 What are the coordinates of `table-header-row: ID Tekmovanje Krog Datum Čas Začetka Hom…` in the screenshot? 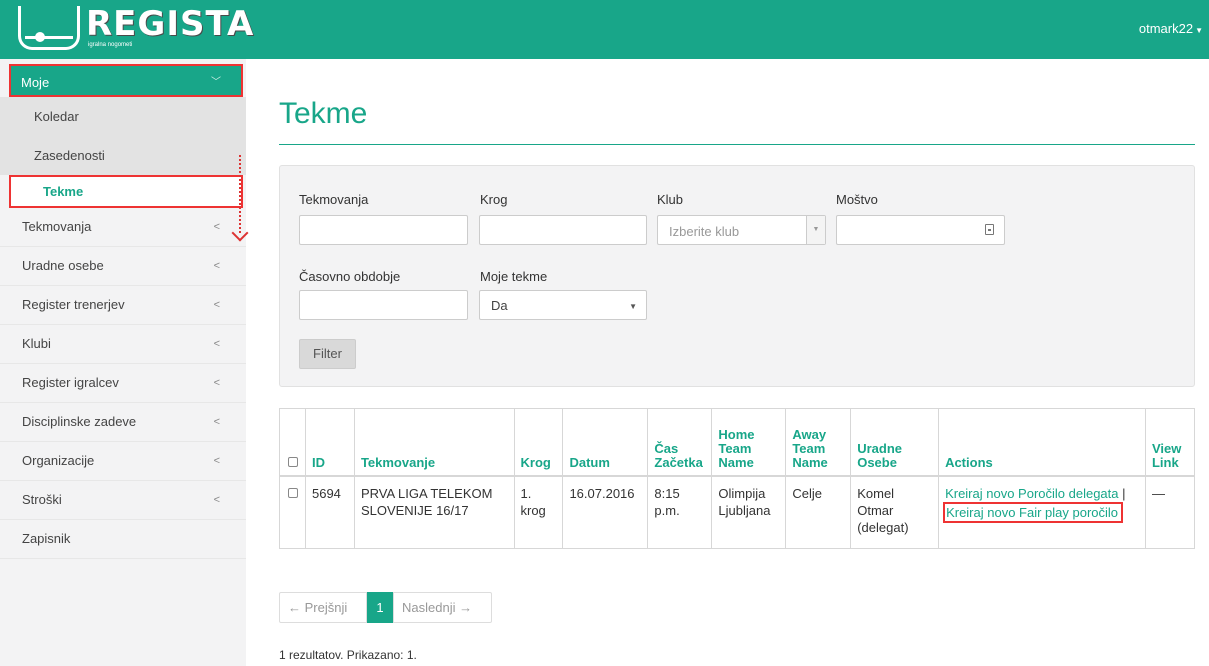 It's located at (737, 442).